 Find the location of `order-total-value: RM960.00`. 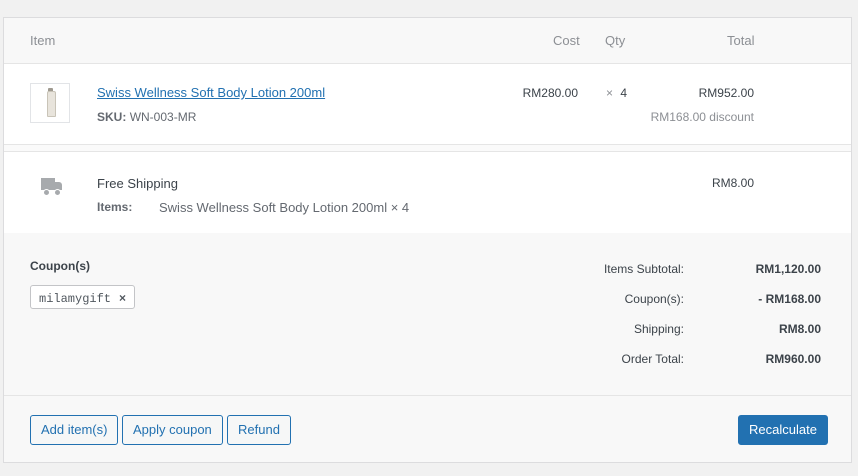

order-total-value: RM960.00 is located at coordinates (793, 359).